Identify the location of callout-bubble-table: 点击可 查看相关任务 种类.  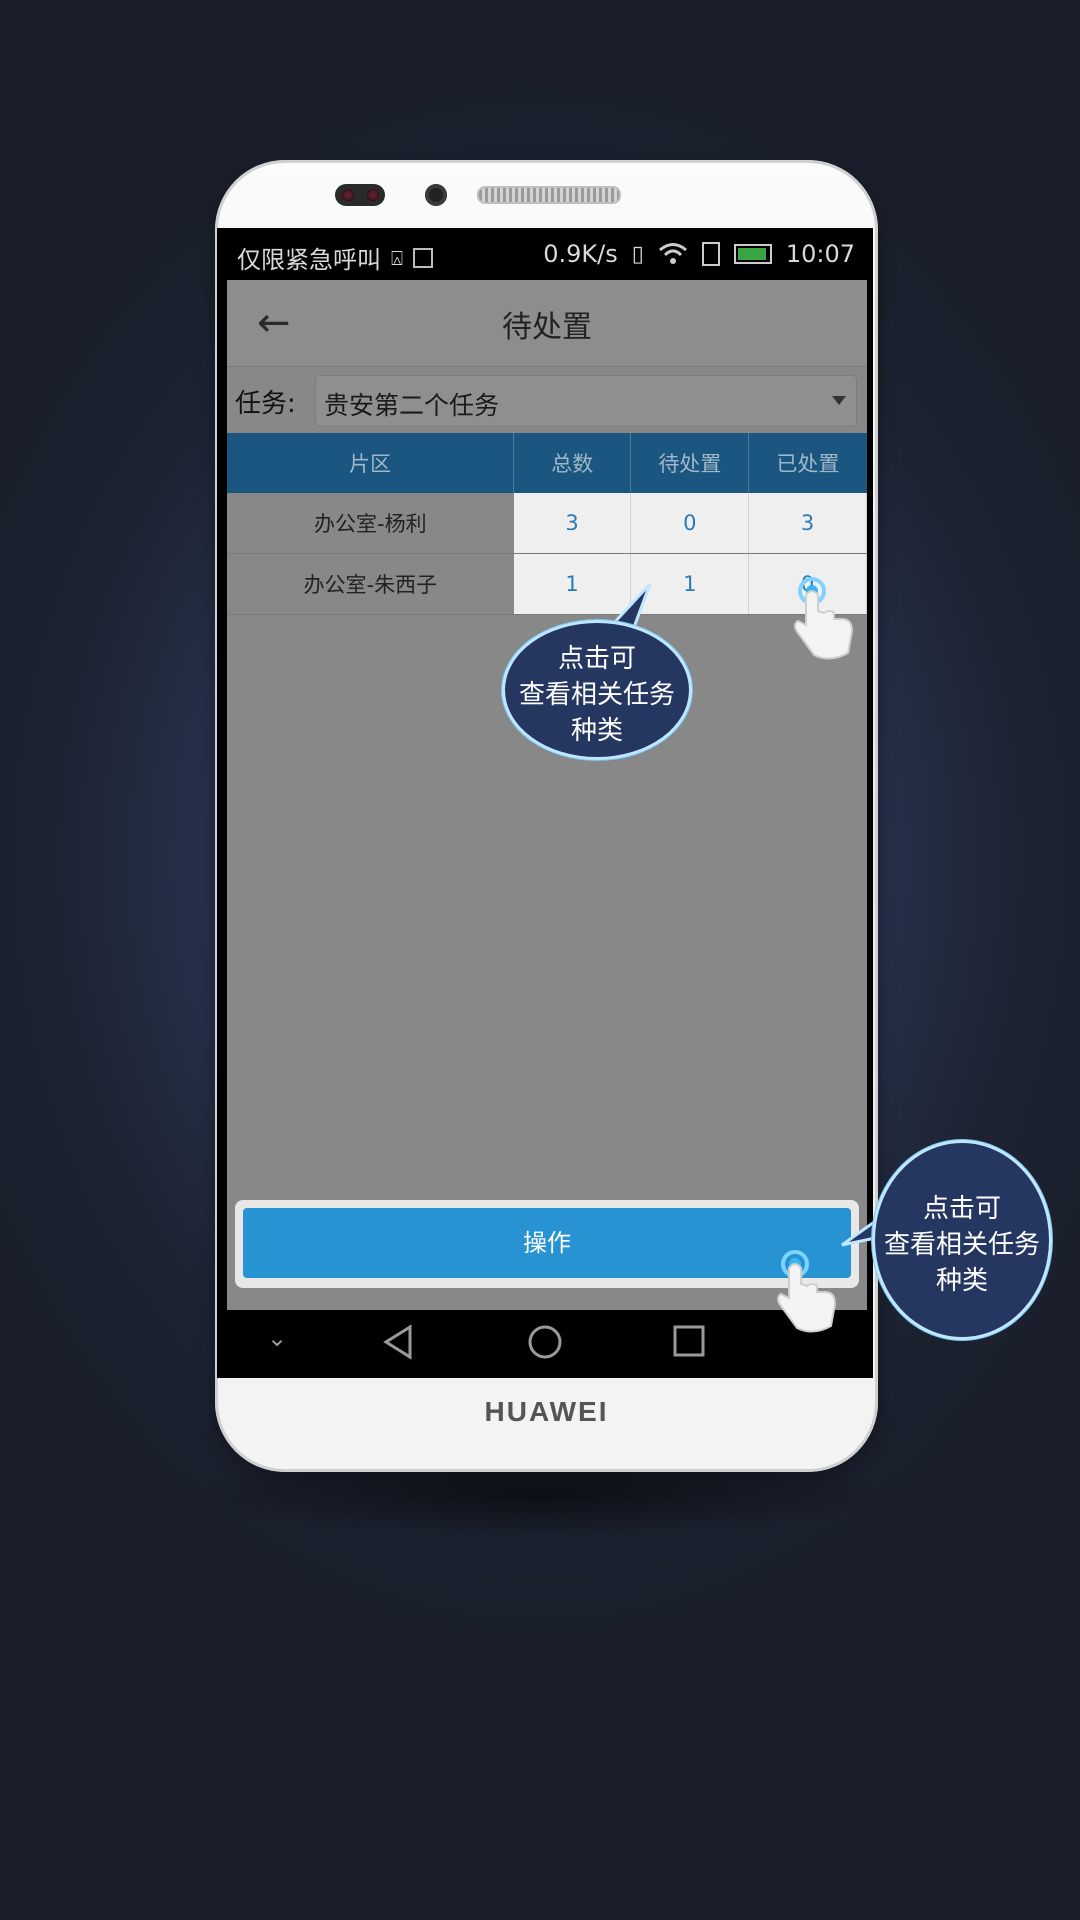
(597, 690).